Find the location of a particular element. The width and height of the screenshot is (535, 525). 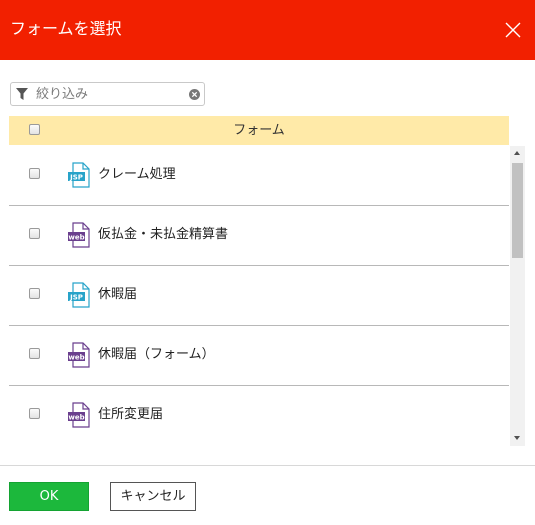

clear-icon is located at coordinates (194, 94).